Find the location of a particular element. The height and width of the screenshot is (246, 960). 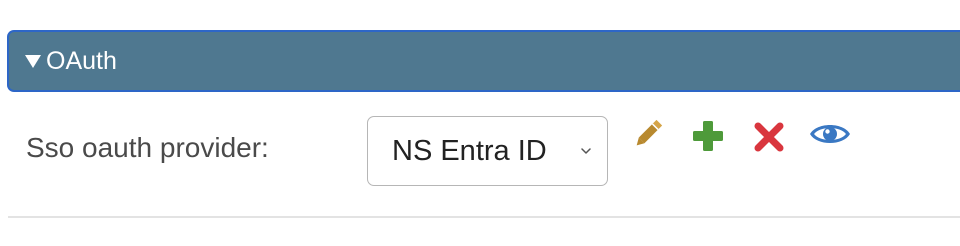

close-icon is located at coordinates (769, 137).